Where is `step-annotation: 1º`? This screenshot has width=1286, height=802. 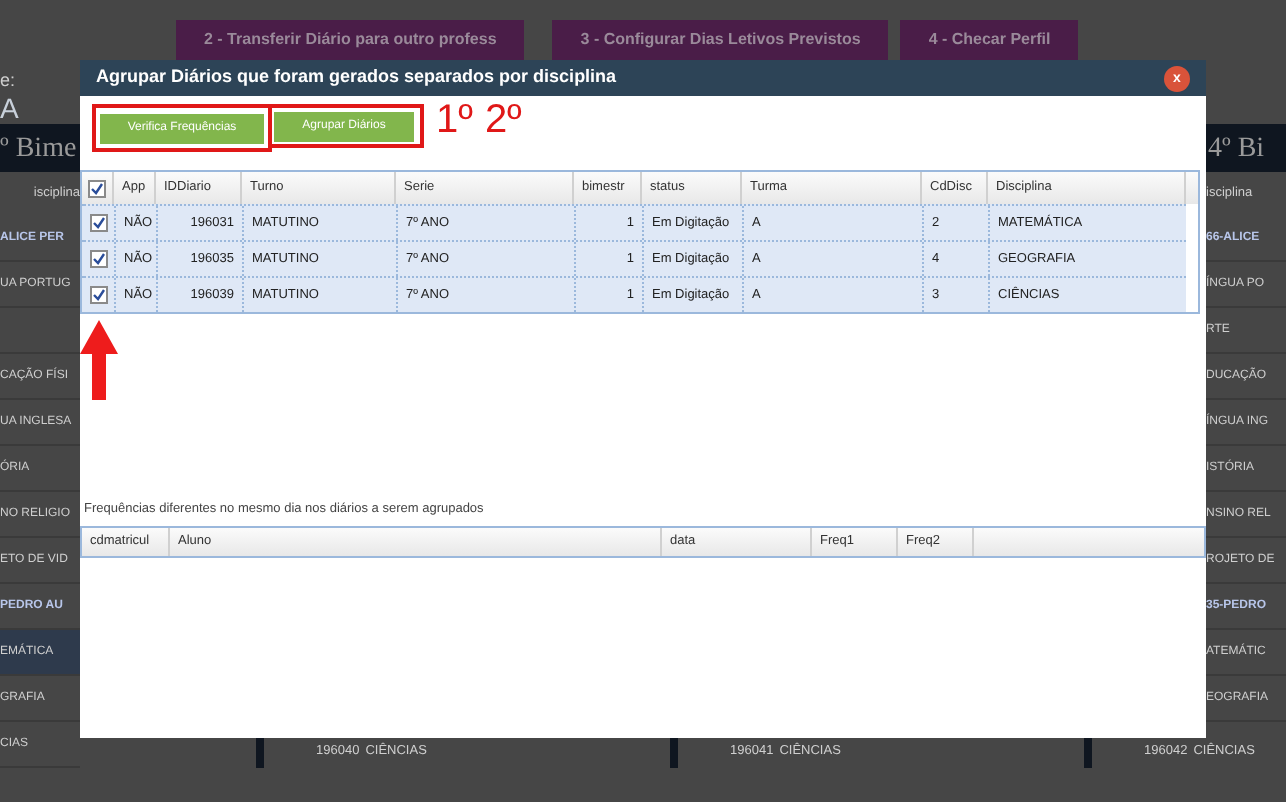 step-annotation: 1º is located at coordinates (454, 120).